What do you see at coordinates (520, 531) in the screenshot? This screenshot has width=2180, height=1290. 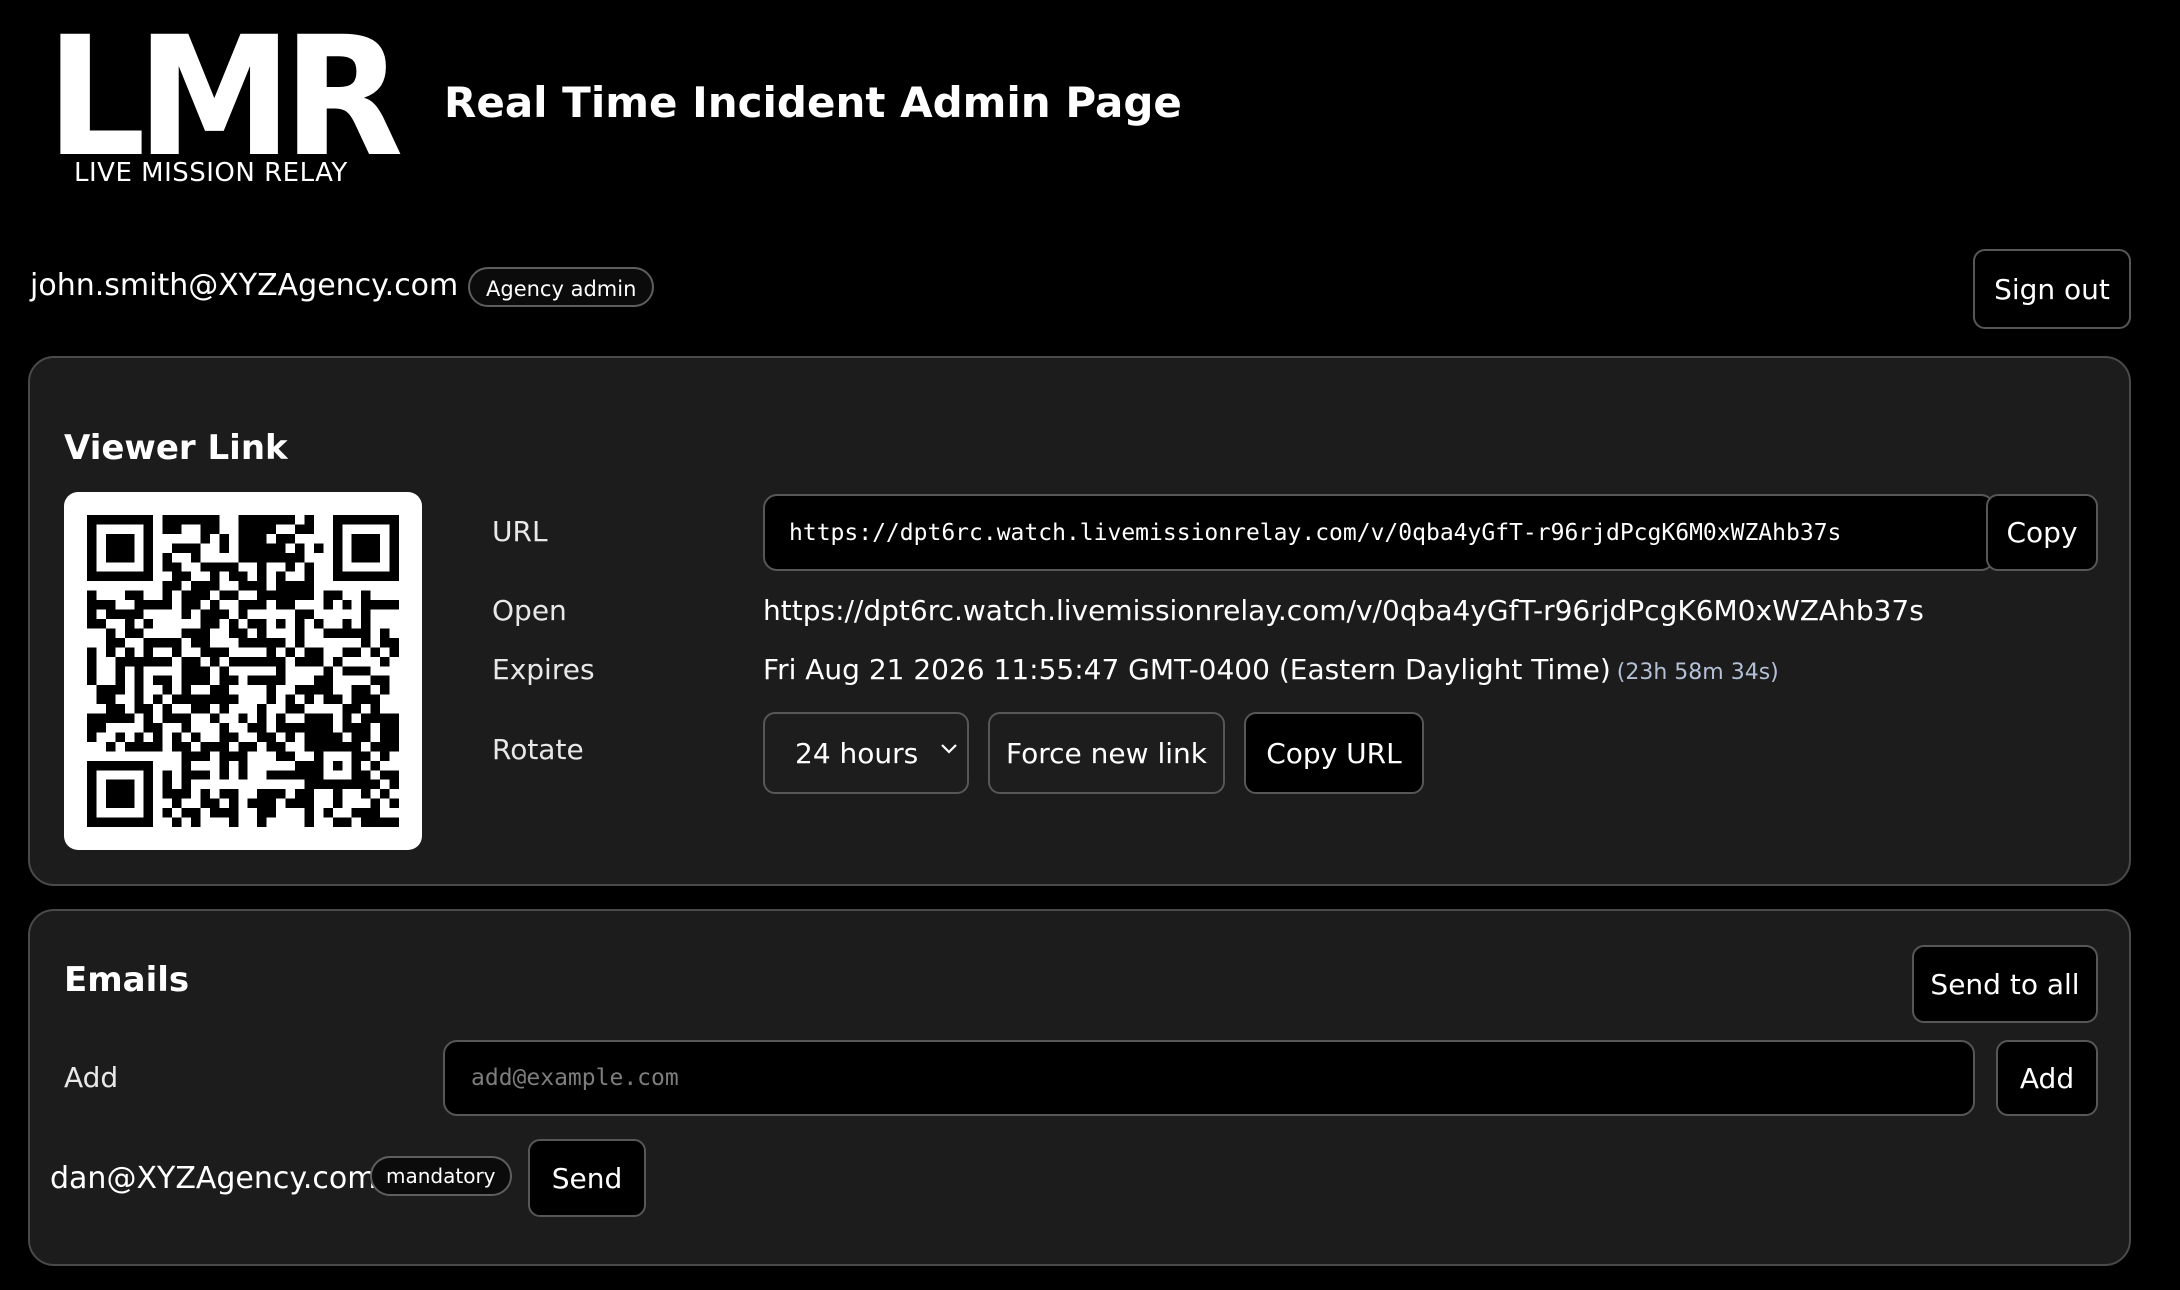 I see `url-label: URL` at bounding box center [520, 531].